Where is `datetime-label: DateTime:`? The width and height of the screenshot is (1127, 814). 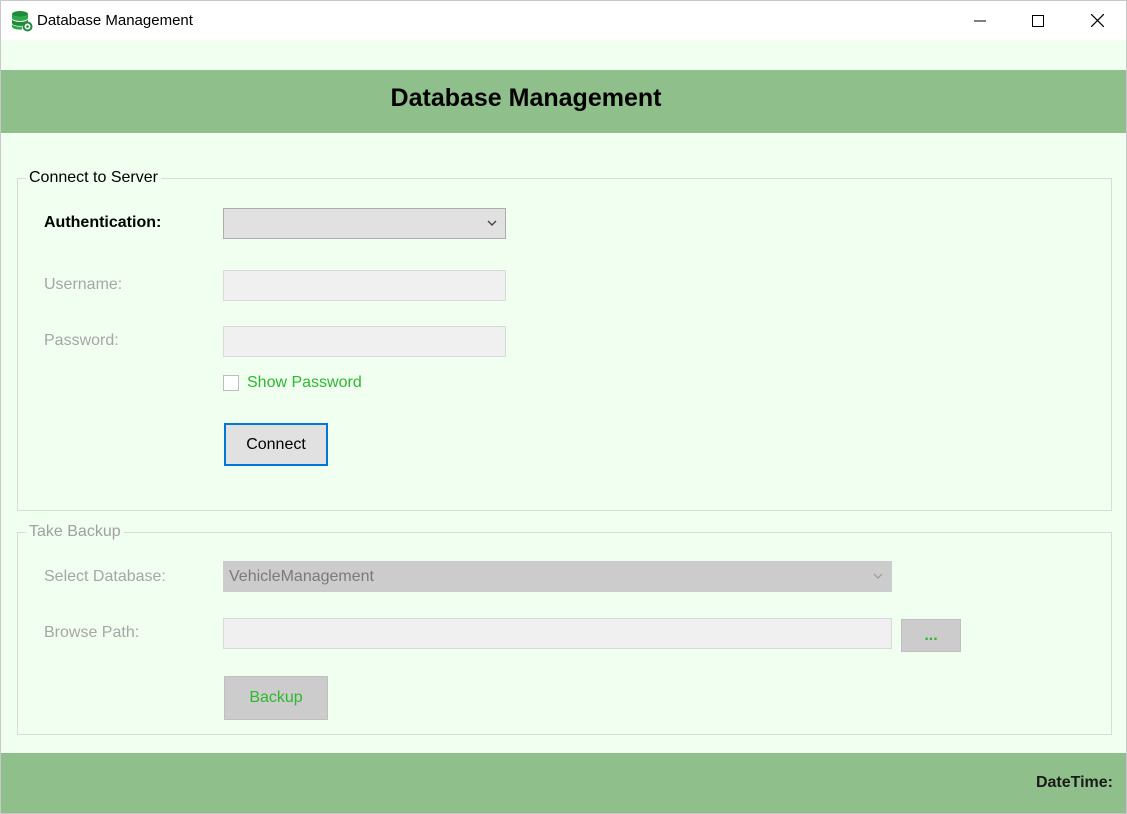 datetime-label: DateTime: is located at coordinates (1074, 782).